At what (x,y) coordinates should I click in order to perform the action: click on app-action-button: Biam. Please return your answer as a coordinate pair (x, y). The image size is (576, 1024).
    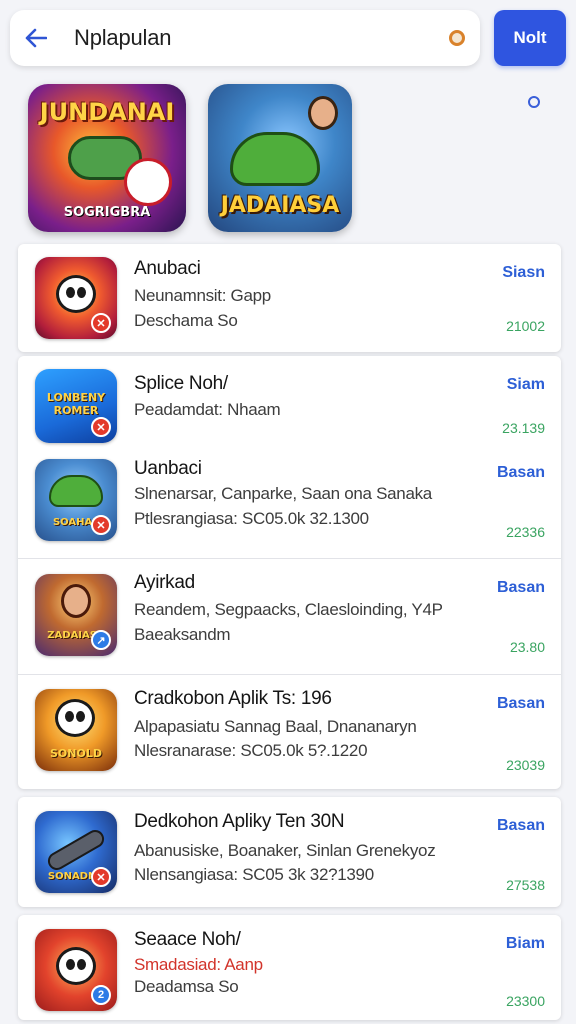
    Looking at the image, I should click on (525, 944).